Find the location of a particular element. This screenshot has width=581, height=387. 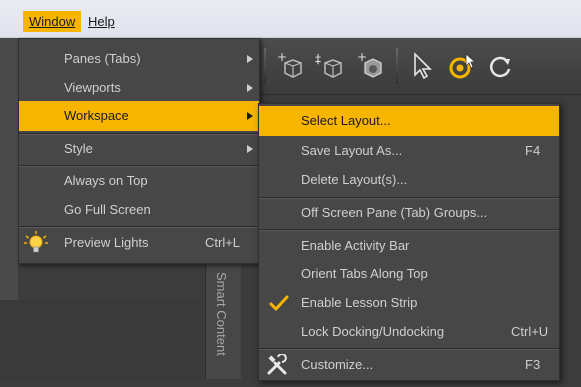

menu-item-label: Style is located at coordinates (78, 148).